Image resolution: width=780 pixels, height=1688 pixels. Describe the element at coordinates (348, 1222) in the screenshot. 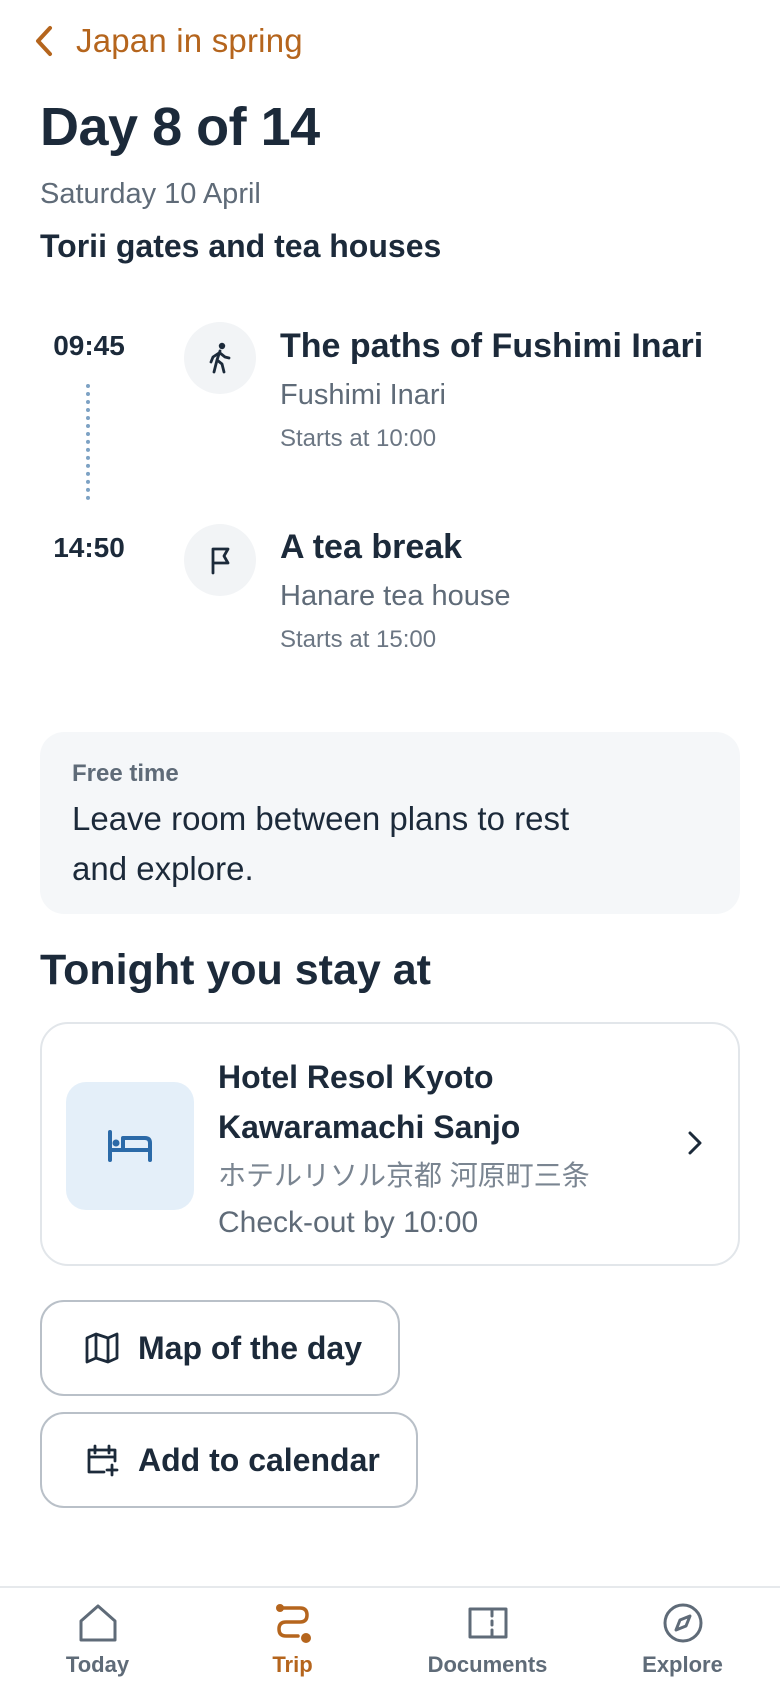

I see `hotel-checkout: Check-out by 10:00` at that location.